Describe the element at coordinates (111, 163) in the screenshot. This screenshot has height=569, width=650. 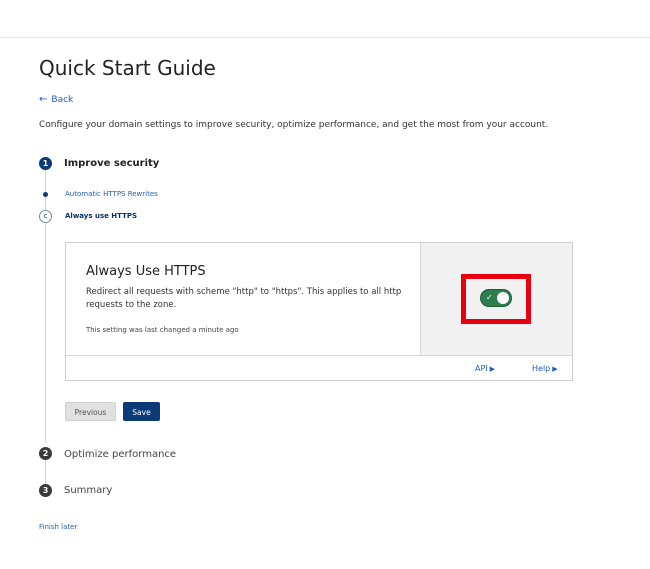
I see `step-1-label: Improve security` at that location.